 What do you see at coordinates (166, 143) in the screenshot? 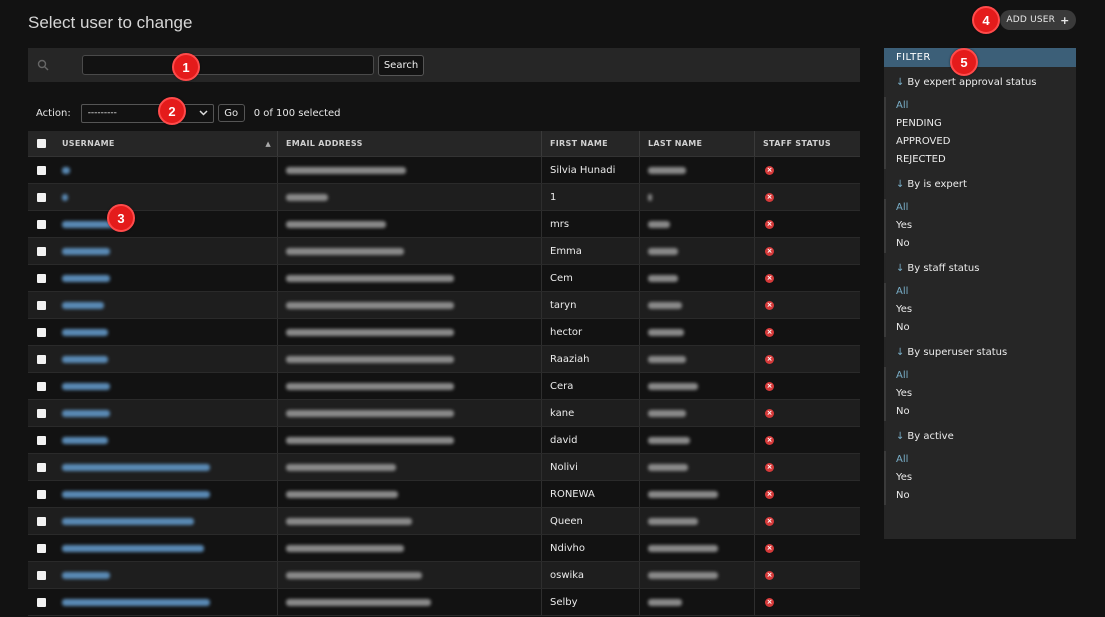
I see `column-header-username: USERNAME ▲` at bounding box center [166, 143].